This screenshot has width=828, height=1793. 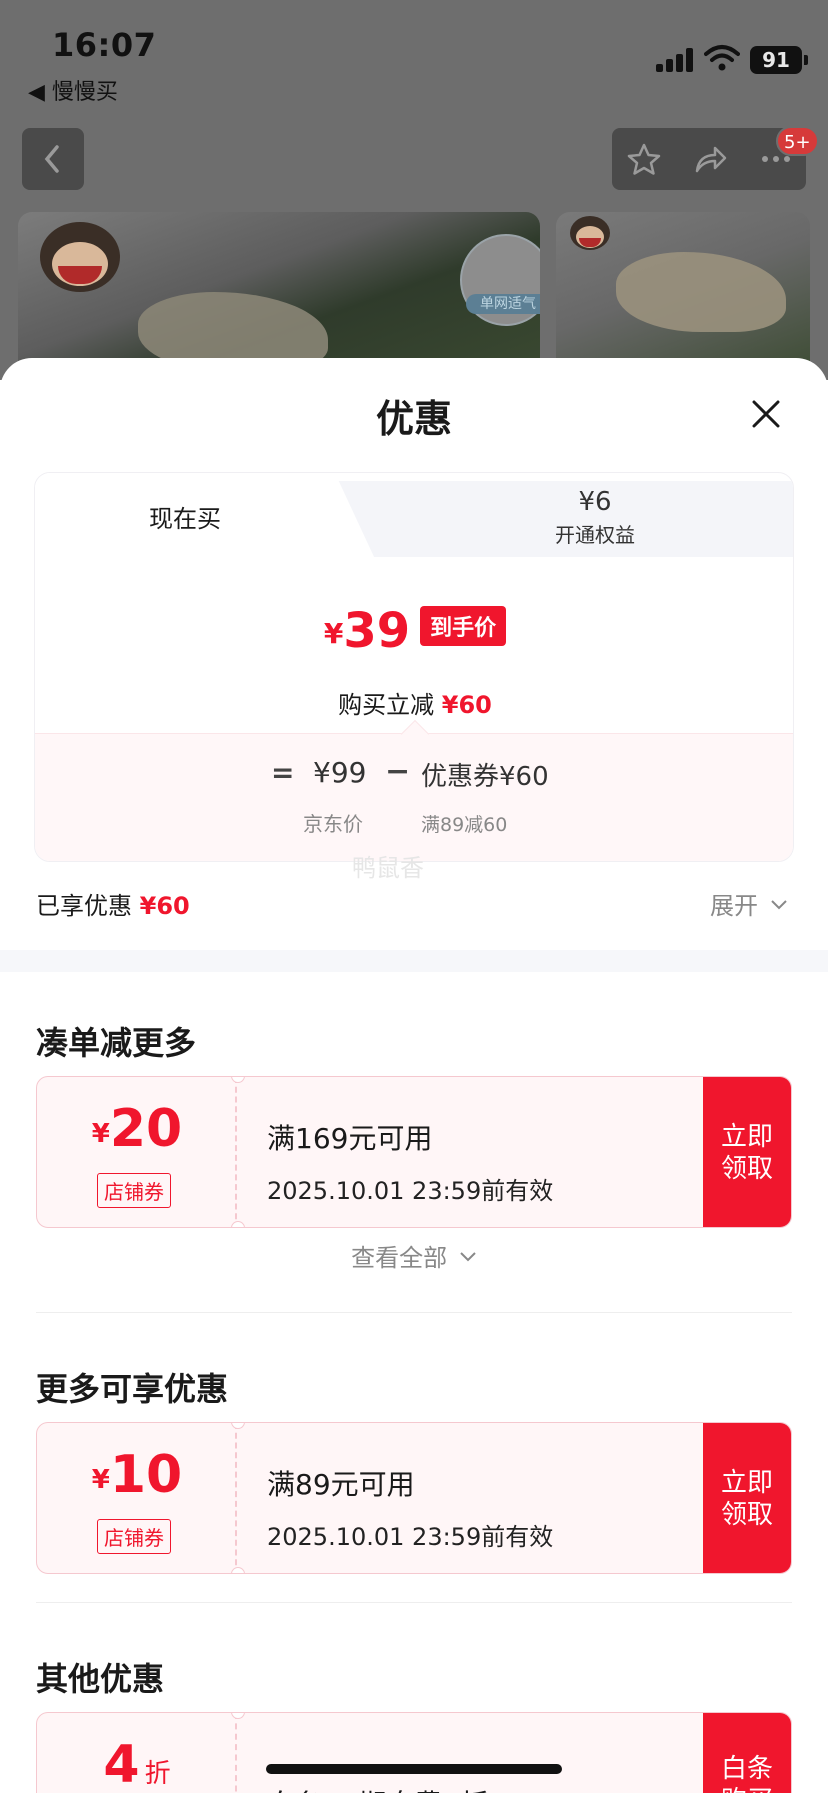 I want to click on section-title-more: 更多可享优惠, so click(x=132, y=1389).